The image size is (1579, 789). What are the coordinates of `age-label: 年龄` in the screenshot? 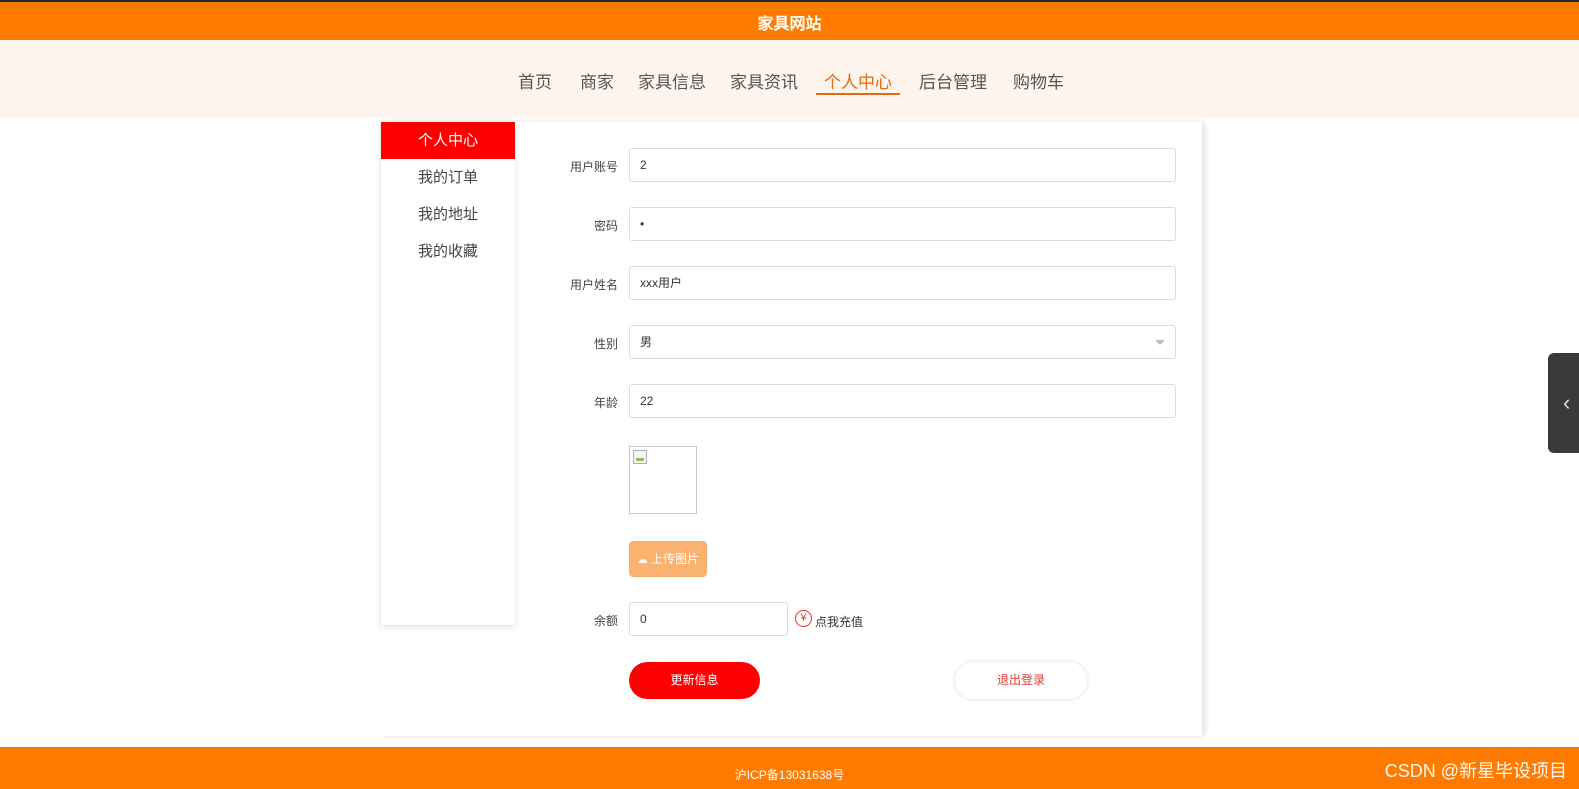 It's located at (605, 403).